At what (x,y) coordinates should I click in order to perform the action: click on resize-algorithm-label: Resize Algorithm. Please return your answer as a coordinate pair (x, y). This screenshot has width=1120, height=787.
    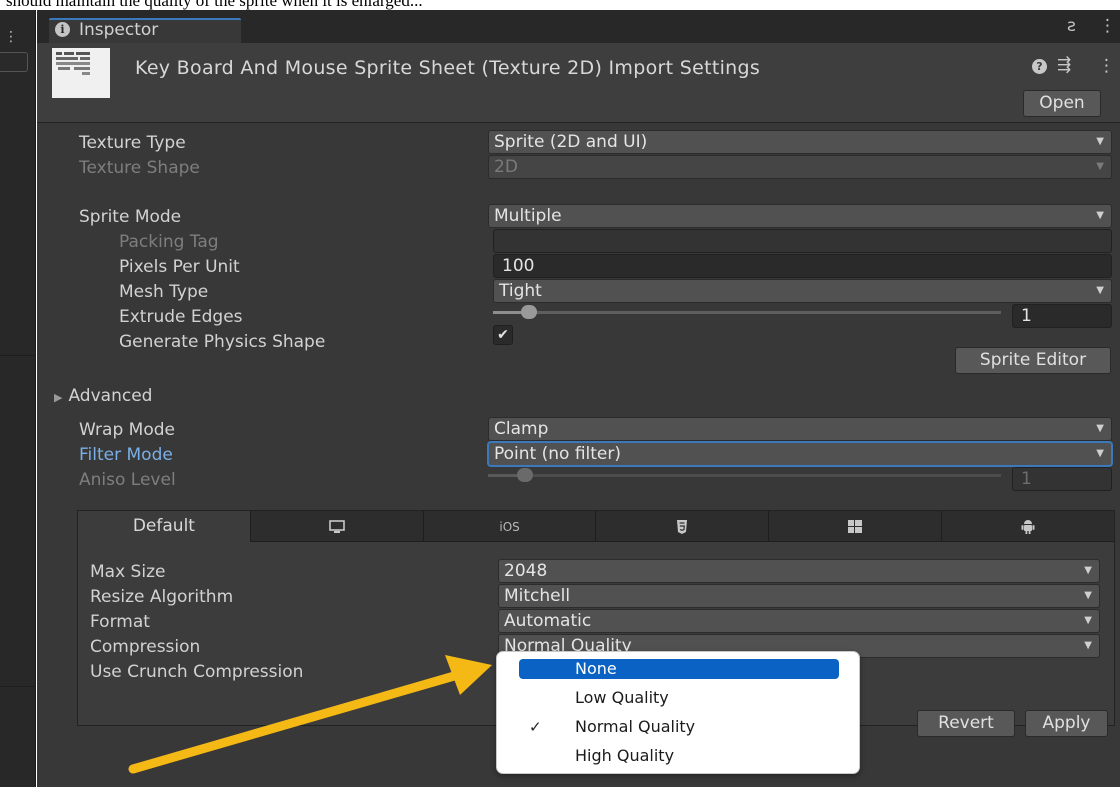
    Looking at the image, I should click on (162, 597).